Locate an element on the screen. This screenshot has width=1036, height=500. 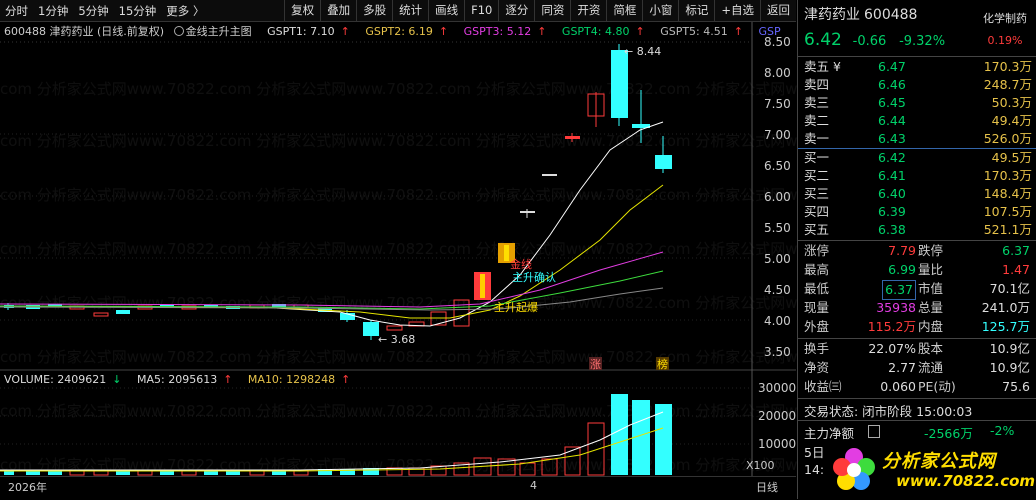
buy-row-2: 买二 6.41 170.3万 is located at coordinates (918, 175).